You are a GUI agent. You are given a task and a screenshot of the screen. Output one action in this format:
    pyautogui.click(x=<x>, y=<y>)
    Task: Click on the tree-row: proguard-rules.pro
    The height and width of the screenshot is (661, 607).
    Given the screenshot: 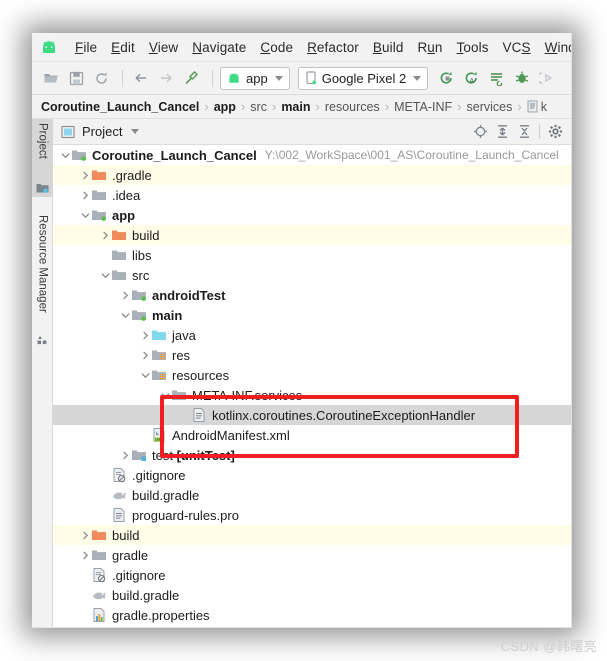 What is the action you would take?
    pyautogui.click(x=312, y=515)
    